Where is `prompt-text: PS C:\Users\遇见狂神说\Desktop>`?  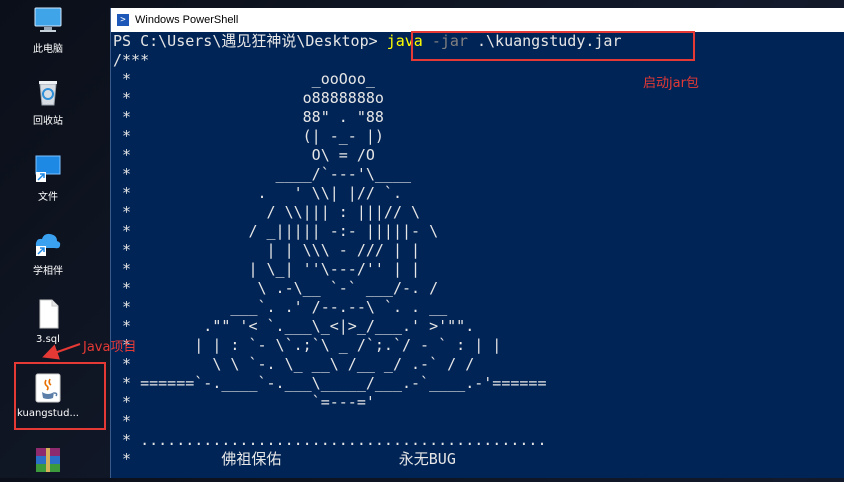 prompt-text: PS C:\Users\遇见狂神说\Desktop> is located at coordinates (250, 41).